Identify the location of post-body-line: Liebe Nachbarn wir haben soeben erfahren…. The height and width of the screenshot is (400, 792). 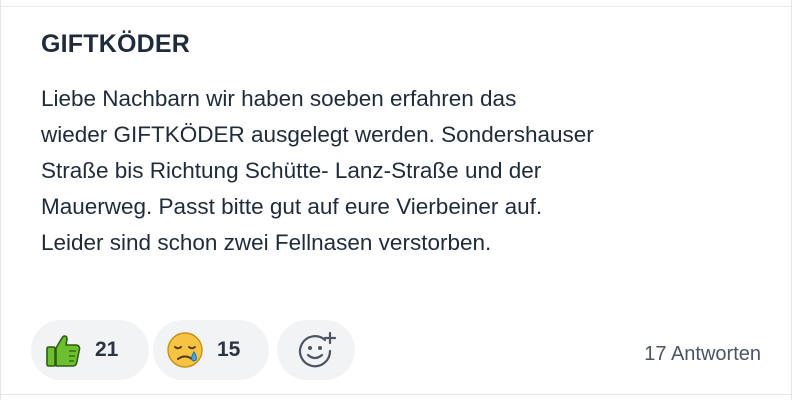
(279, 98).